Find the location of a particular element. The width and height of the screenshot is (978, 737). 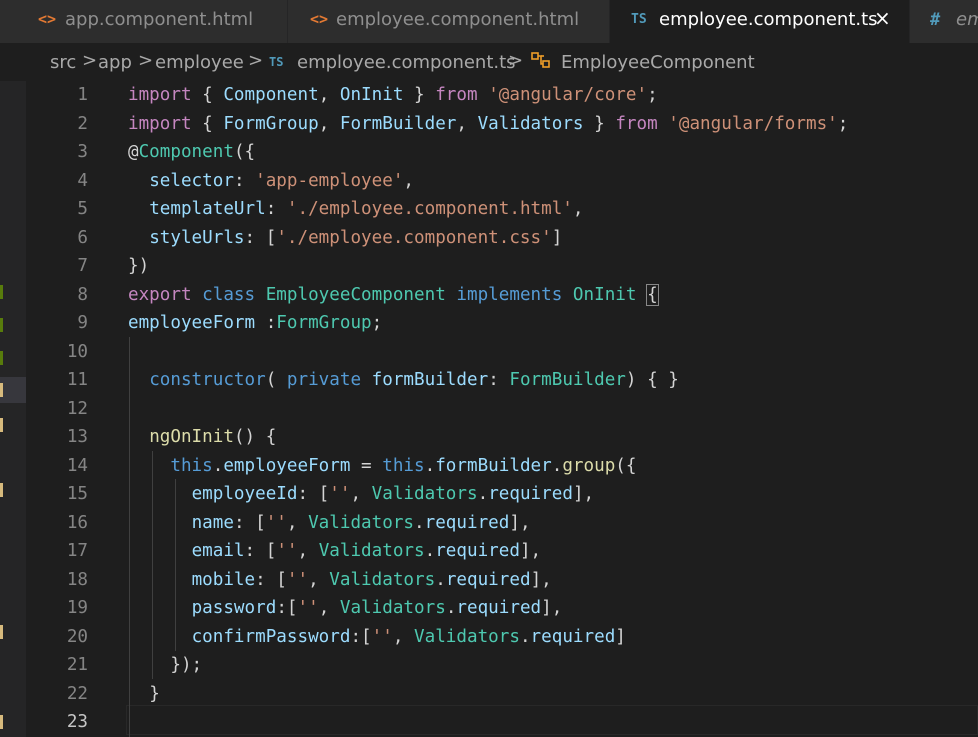

code-line: 22 } is located at coordinates (502, 694).